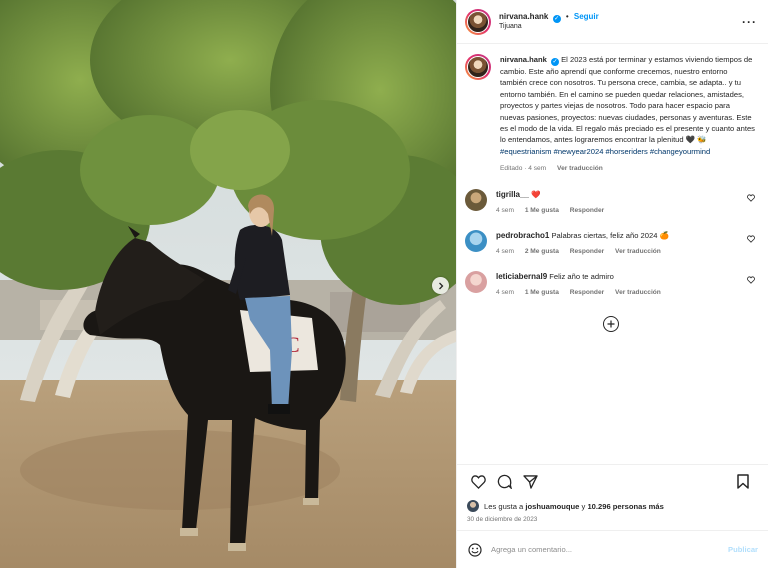 This screenshot has width=768, height=568. What do you see at coordinates (612, 522) in the screenshot?
I see `post-date: 30 de diciembre de 2023` at bounding box center [612, 522].